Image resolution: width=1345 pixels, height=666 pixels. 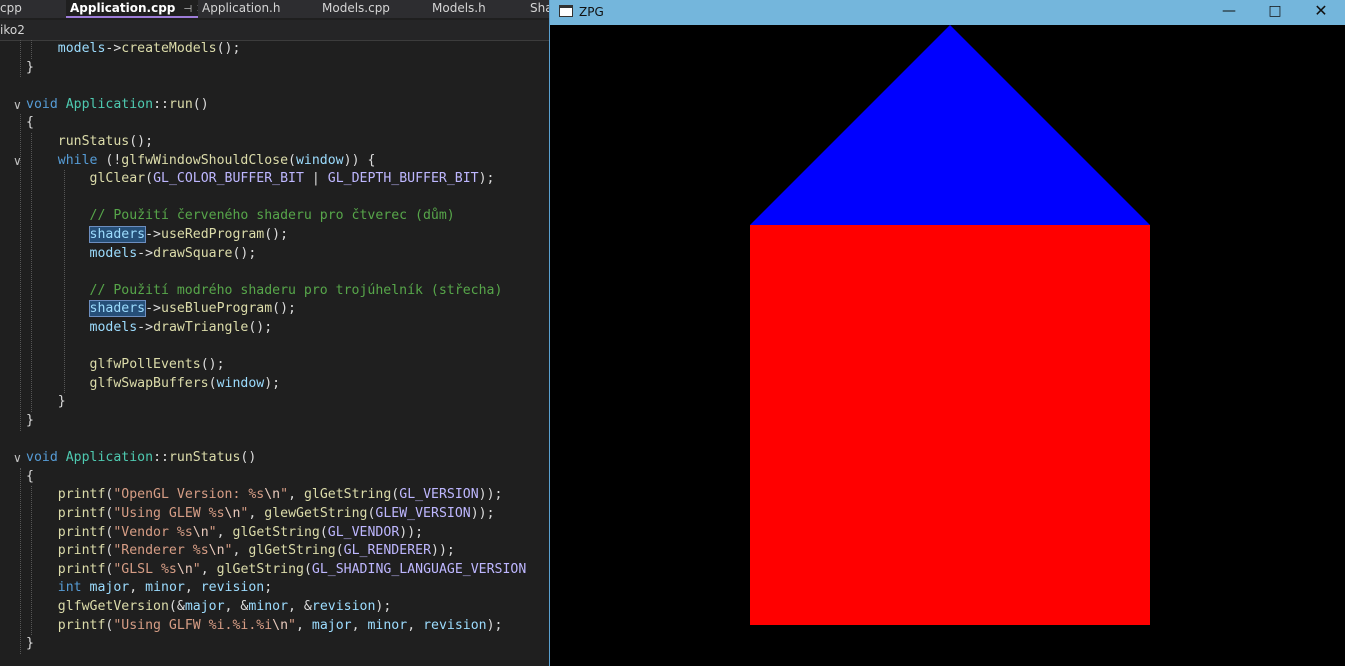 I want to click on code-line: while (!glfwWindowShouldClose(window)) {, so click(x=201, y=161).